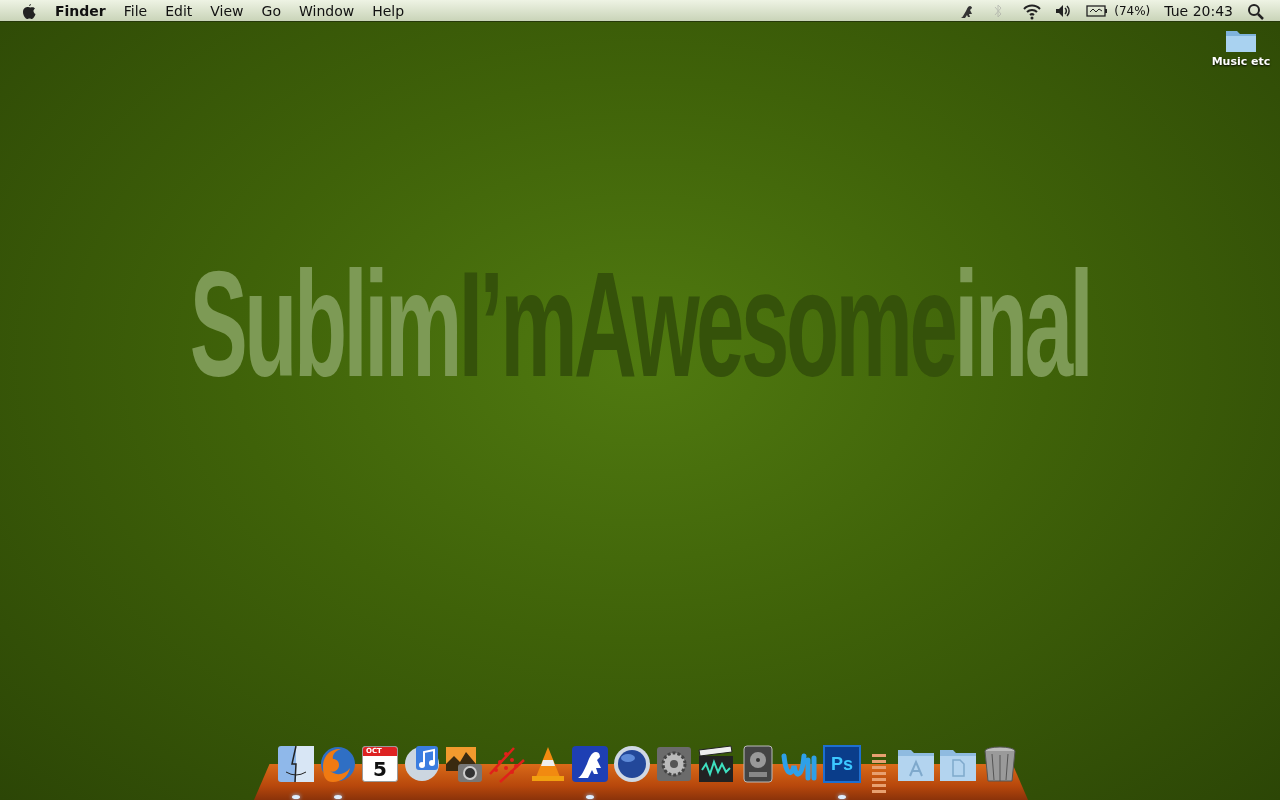  What do you see at coordinates (590, 764) in the screenshot?
I see `frog-icon` at bounding box center [590, 764].